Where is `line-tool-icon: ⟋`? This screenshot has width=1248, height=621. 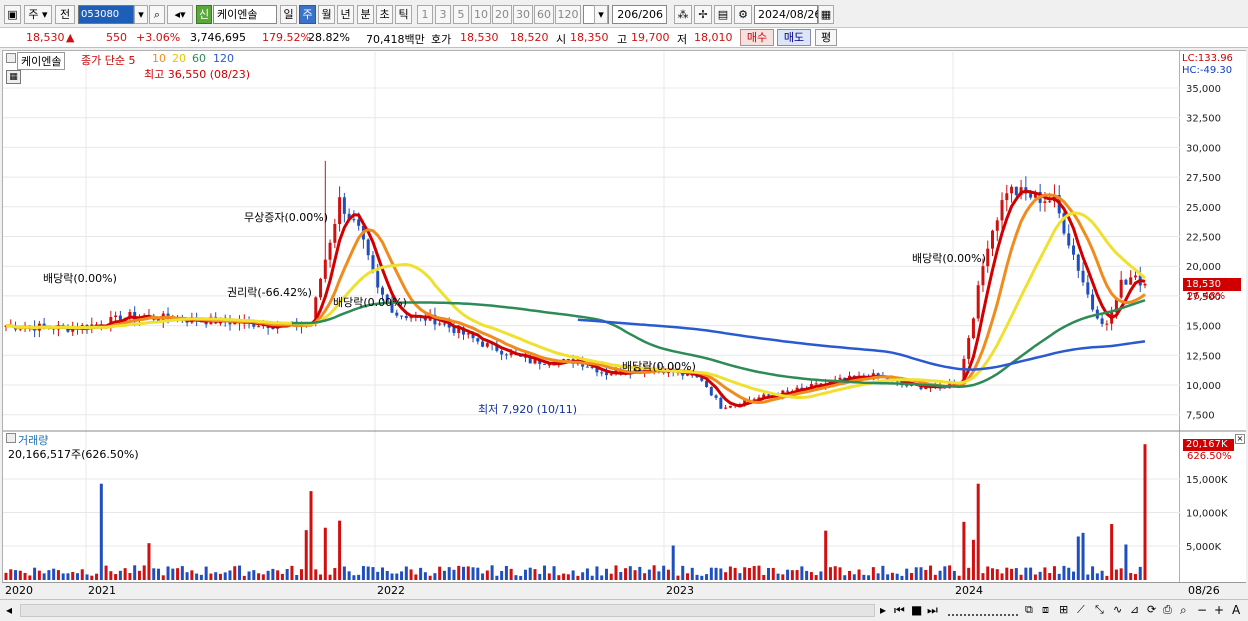
line-tool-icon: ⟋ is located at coordinates (1081, 610).